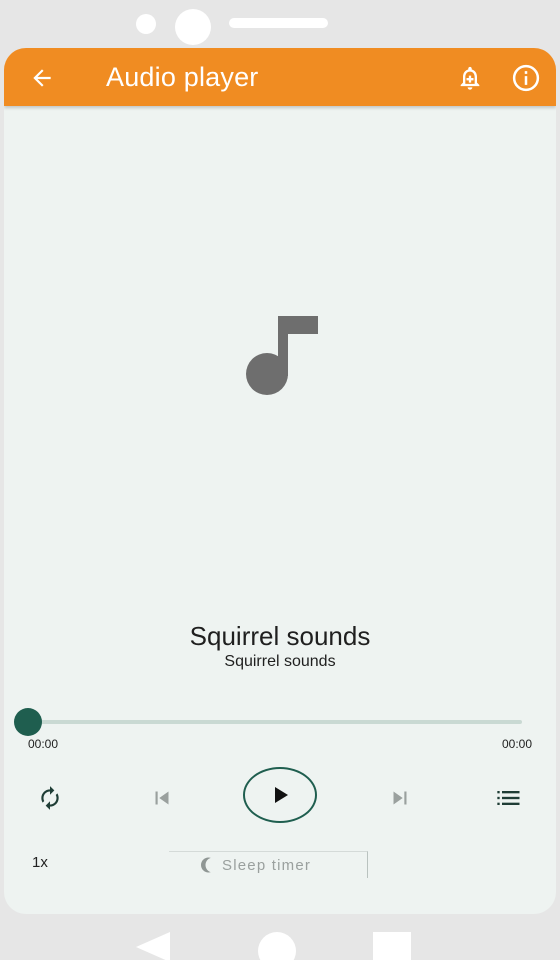 This screenshot has height=960, width=560. Describe the element at coordinates (146, 24) in the screenshot. I see `front-sensor` at that location.